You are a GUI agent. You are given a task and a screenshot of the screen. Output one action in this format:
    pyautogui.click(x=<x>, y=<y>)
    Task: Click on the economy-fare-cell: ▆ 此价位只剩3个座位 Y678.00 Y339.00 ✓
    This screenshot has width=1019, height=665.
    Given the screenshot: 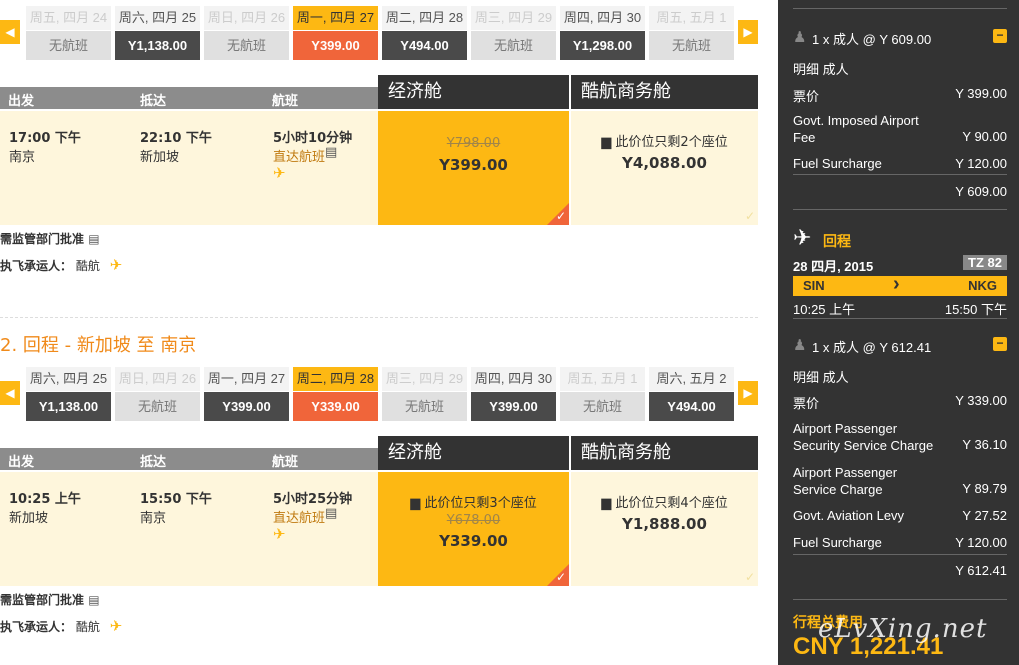 What is the action you would take?
    pyautogui.click(x=473, y=529)
    